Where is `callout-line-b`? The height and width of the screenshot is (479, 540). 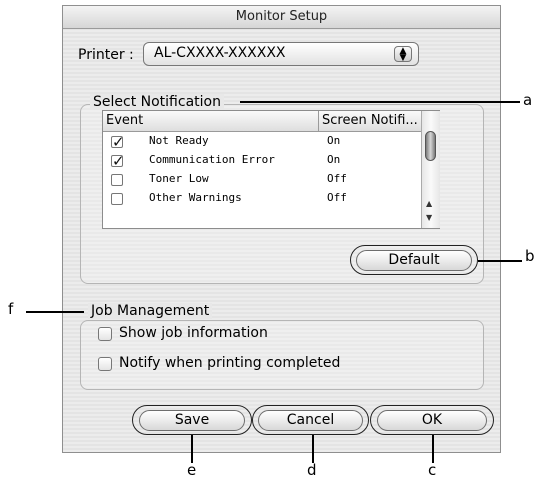 callout-line-b is located at coordinates (500, 261).